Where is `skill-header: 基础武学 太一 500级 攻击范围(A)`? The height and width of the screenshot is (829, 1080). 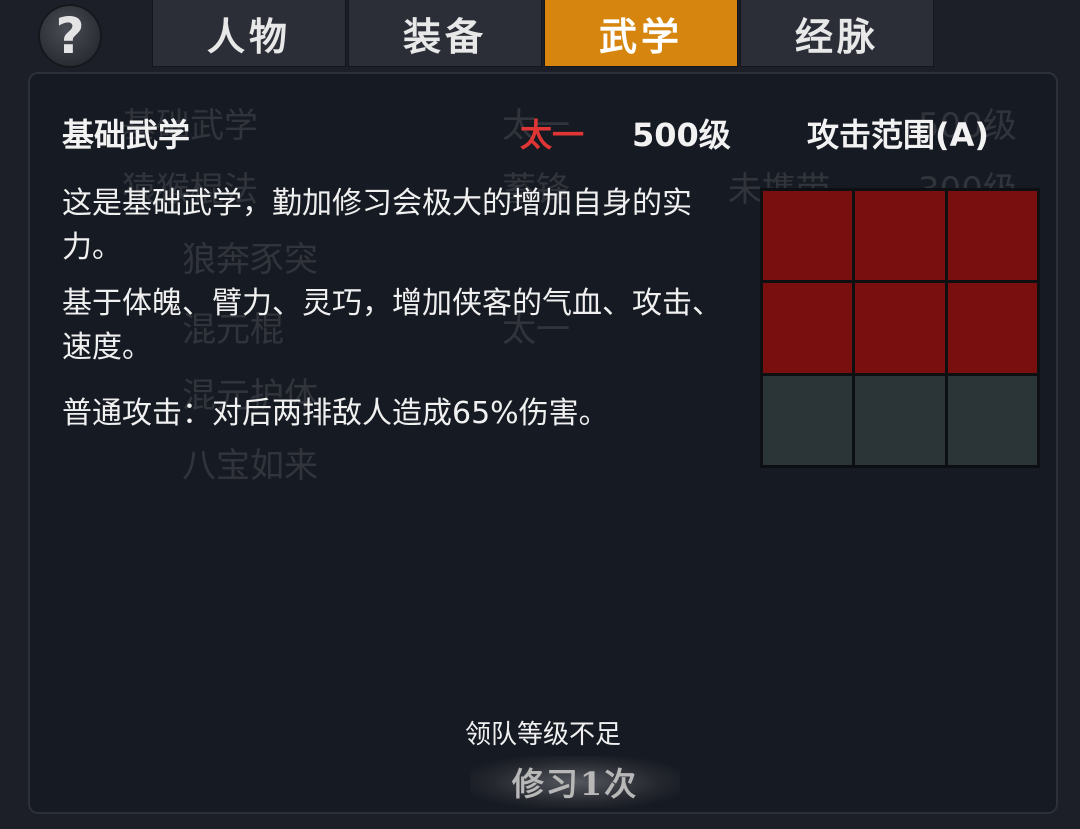 skill-header: 基础武学 太一 500级 攻击范围(A) is located at coordinates (534, 132).